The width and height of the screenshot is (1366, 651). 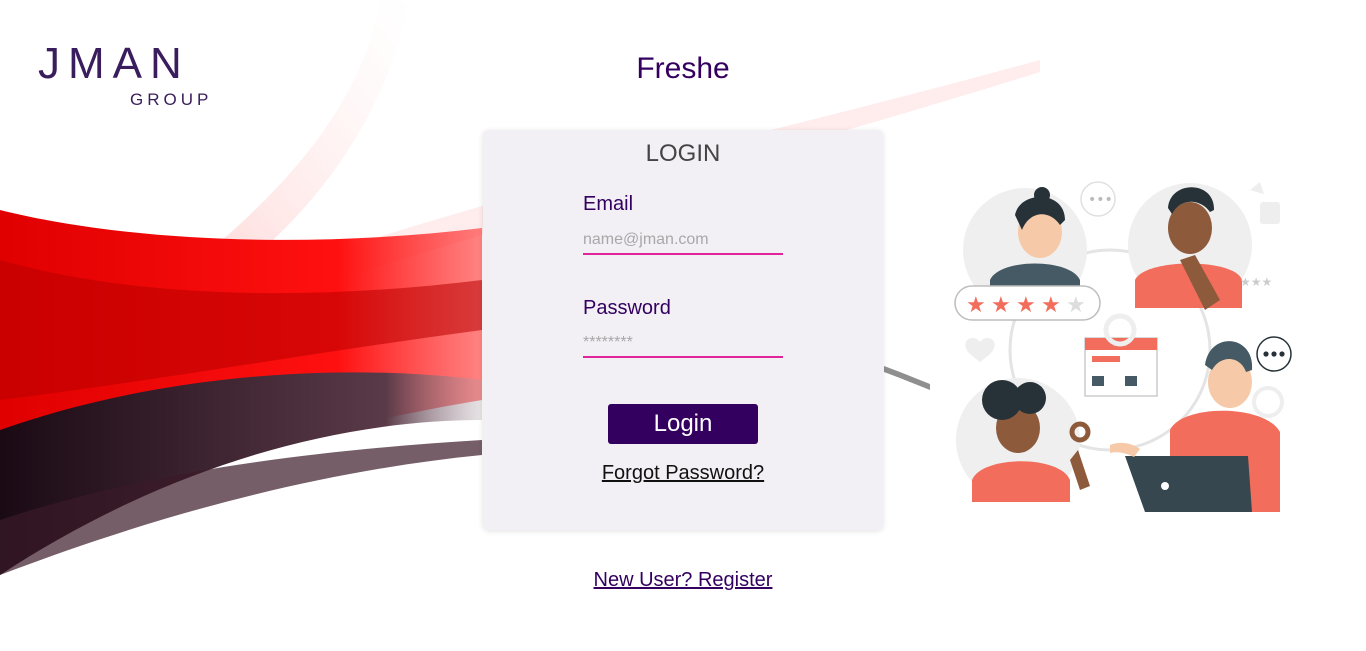 What do you see at coordinates (683, 153) in the screenshot?
I see `login-title: LOGIN` at bounding box center [683, 153].